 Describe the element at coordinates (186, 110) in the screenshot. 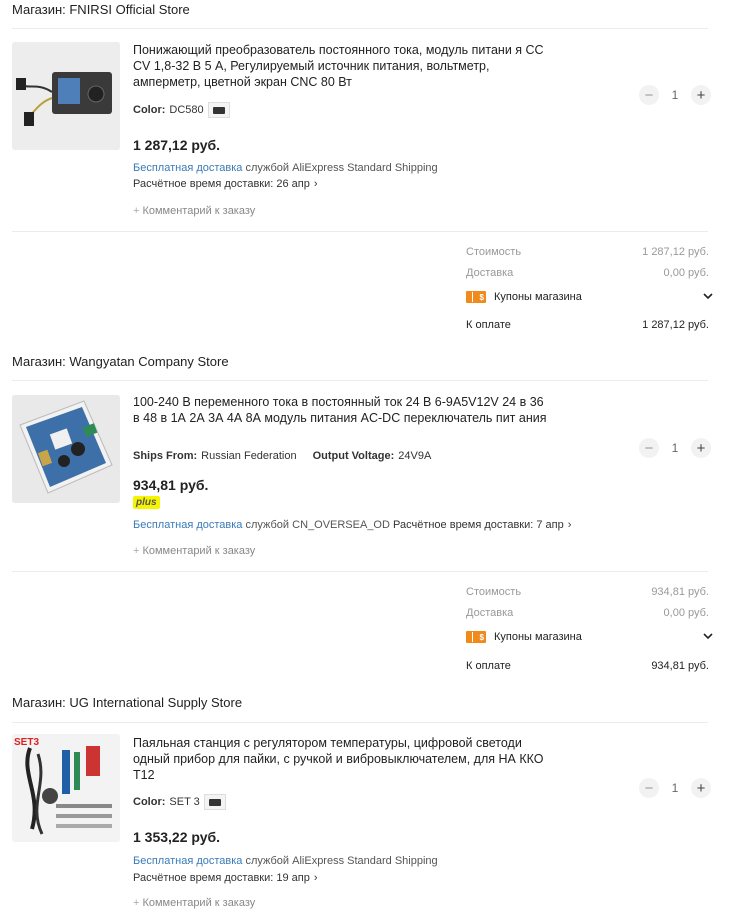

I see `spec-value: DC580` at that location.